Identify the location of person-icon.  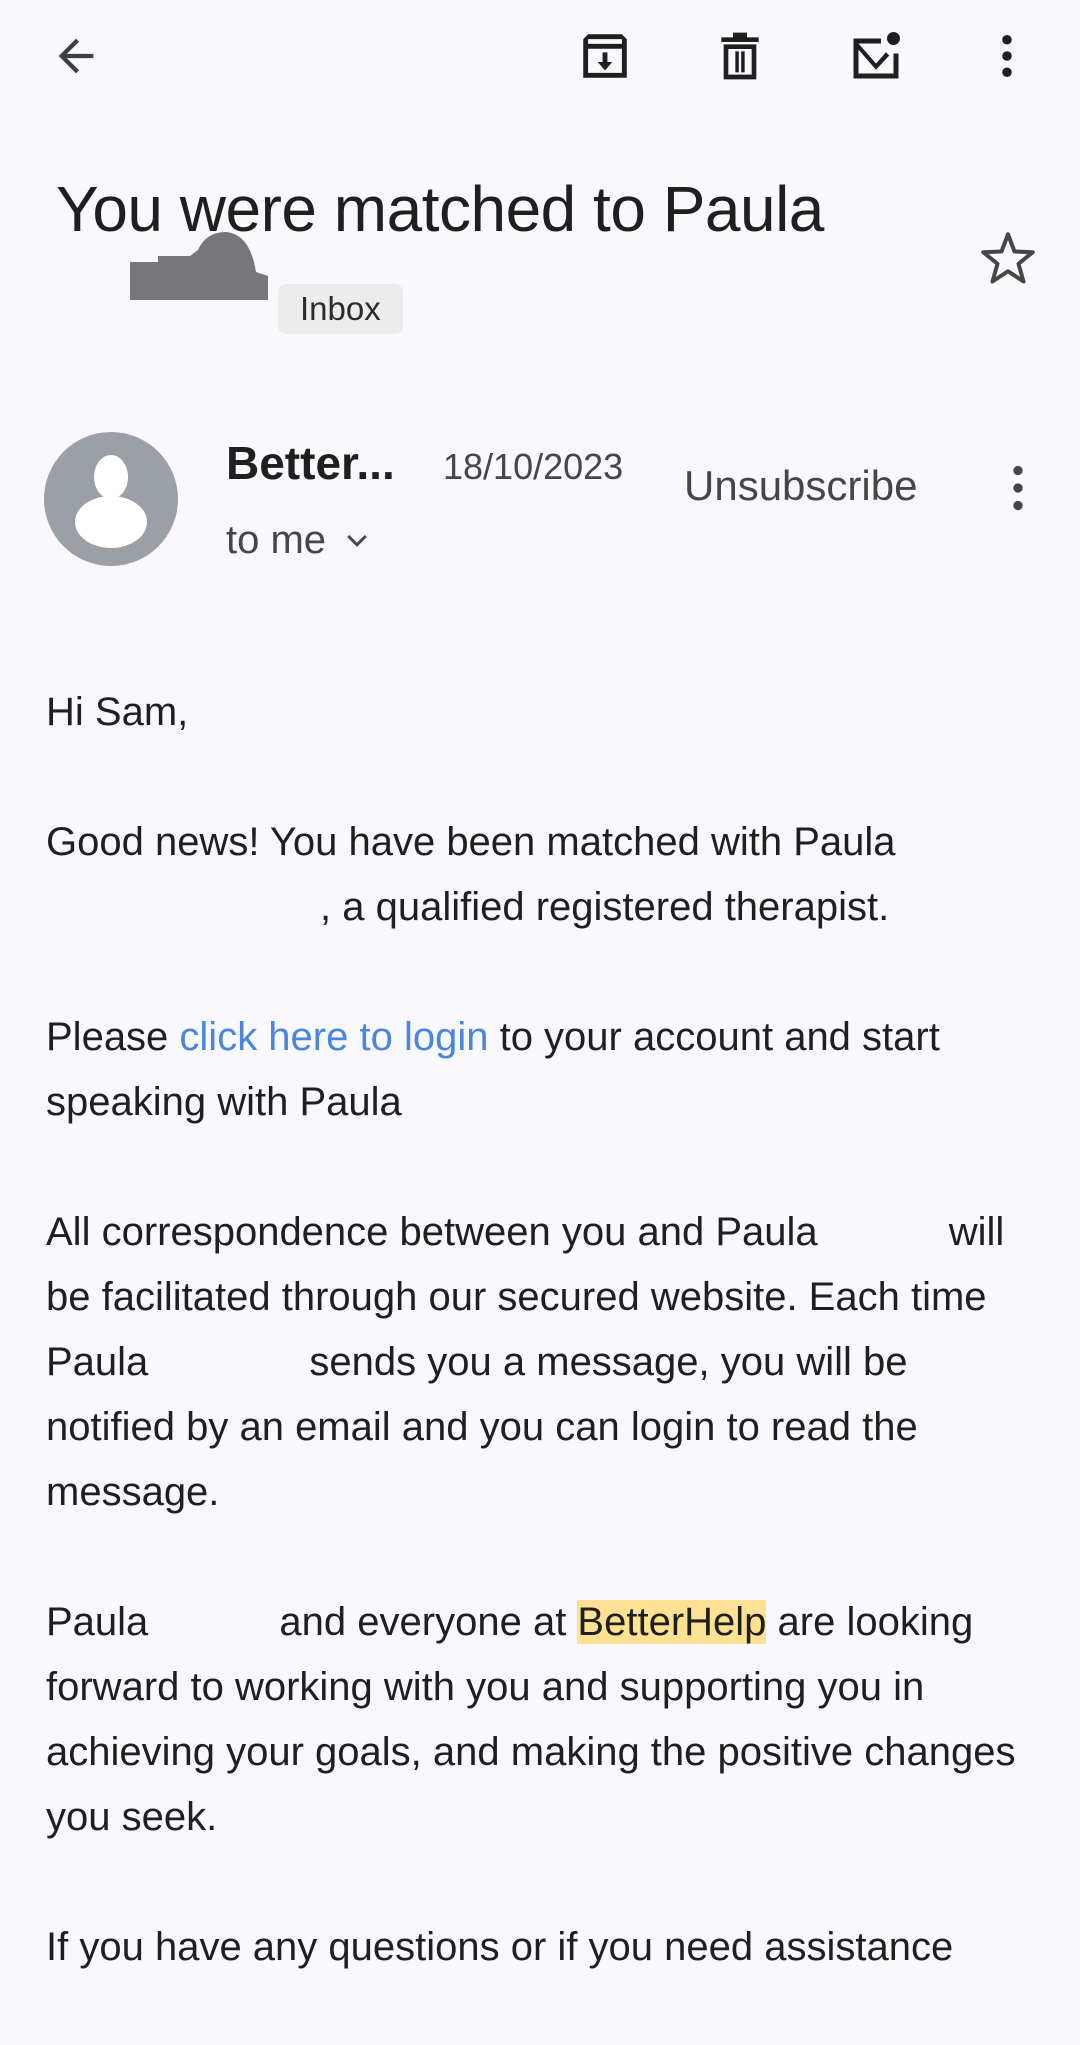
(111, 501).